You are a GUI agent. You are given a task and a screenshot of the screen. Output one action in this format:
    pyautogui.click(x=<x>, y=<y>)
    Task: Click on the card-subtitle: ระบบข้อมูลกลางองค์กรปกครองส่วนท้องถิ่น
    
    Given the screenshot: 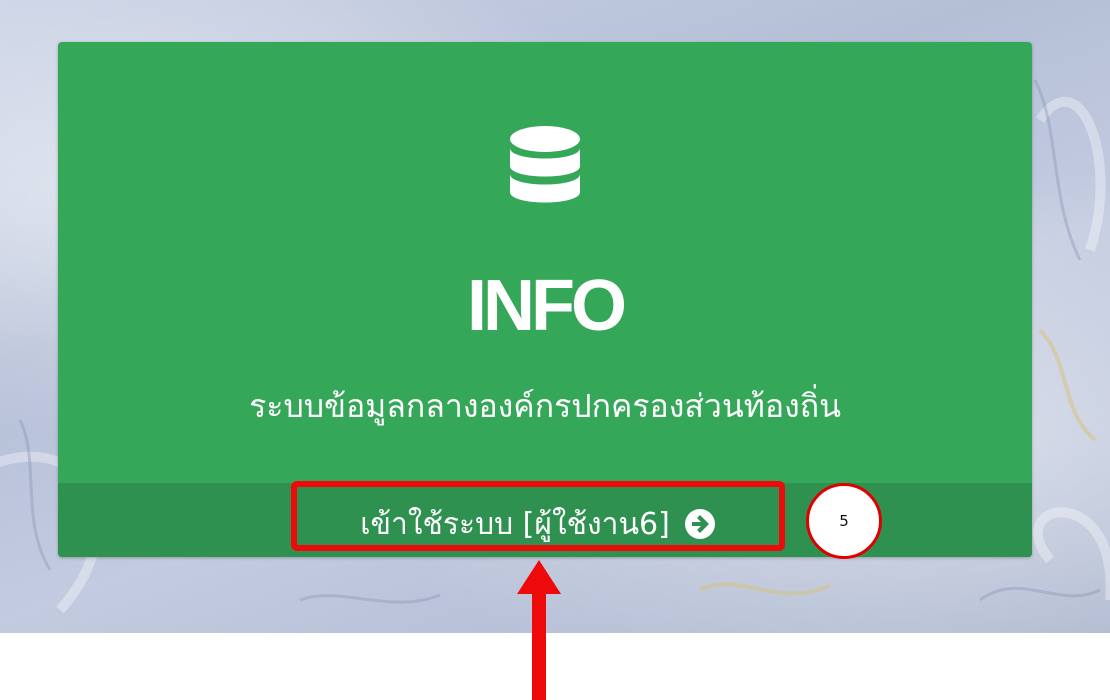 What is the action you would take?
    pyautogui.click(x=545, y=406)
    